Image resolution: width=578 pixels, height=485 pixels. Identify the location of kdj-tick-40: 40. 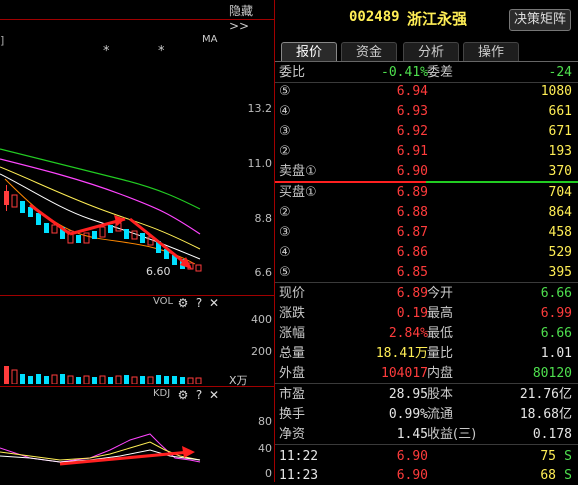
(265, 448).